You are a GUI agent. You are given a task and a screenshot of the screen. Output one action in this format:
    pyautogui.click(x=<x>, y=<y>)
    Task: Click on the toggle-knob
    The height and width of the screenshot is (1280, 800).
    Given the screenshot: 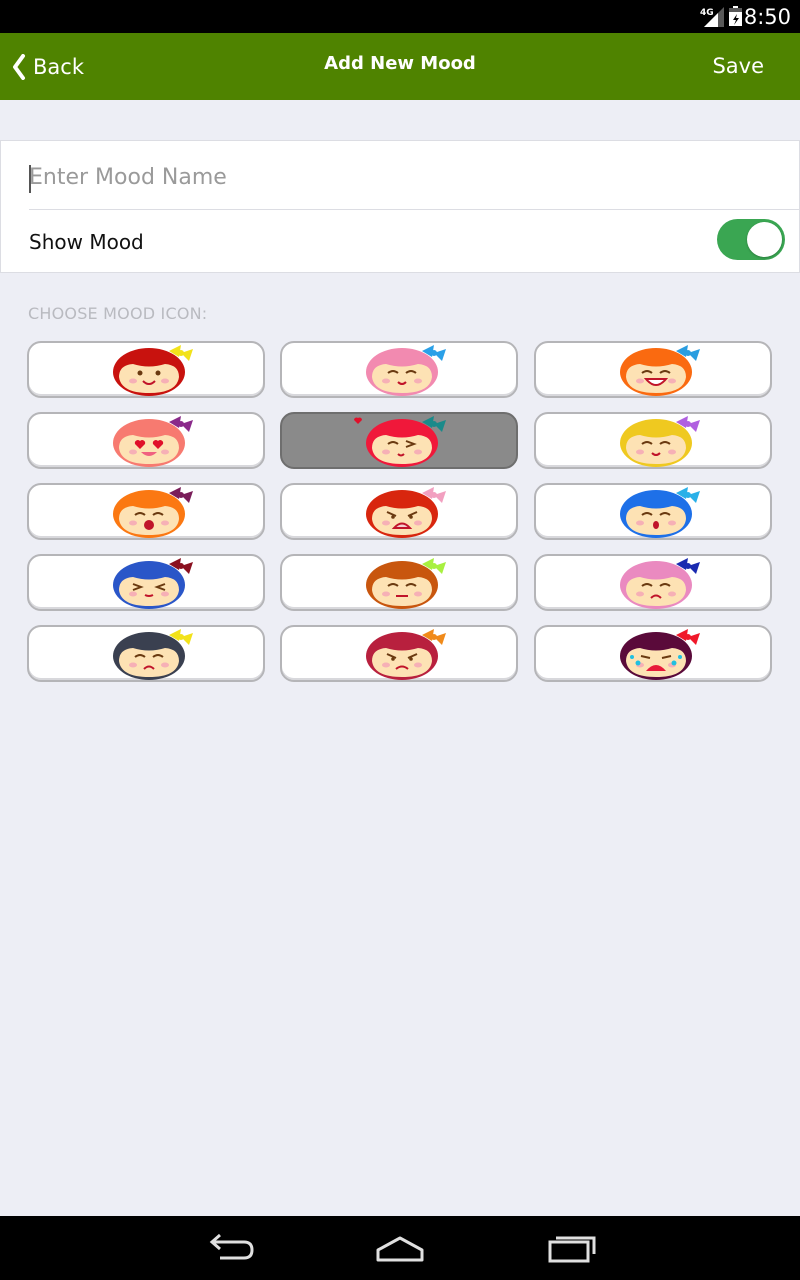 What is the action you would take?
    pyautogui.click(x=764, y=239)
    